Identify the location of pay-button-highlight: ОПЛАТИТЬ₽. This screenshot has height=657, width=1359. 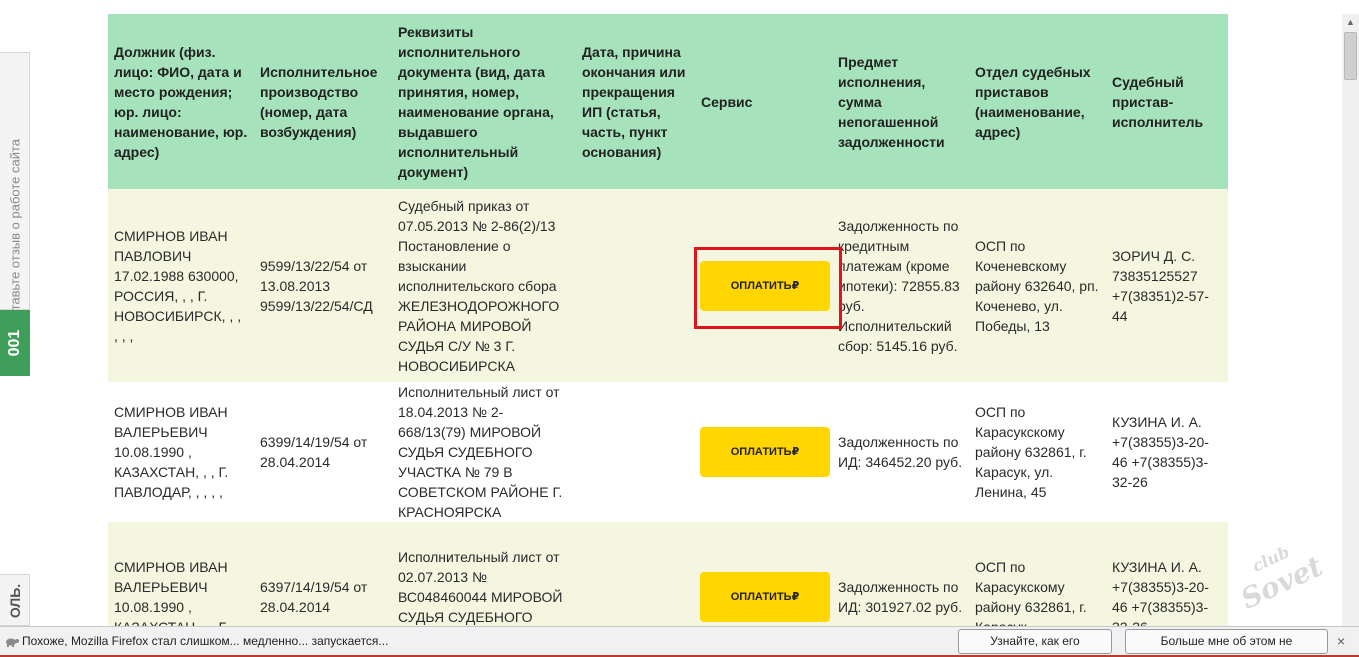
(768, 287).